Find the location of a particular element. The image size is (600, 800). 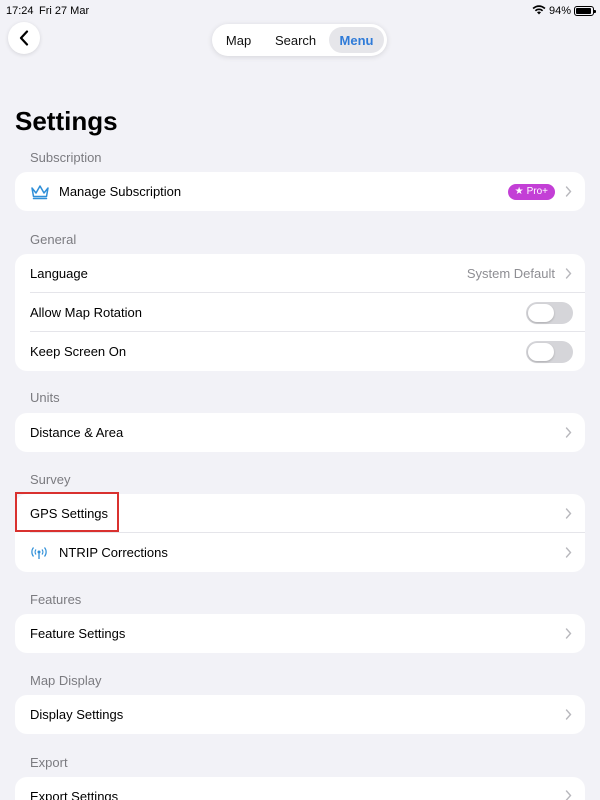

row-label: NTRIP Corrections is located at coordinates (113, 552).